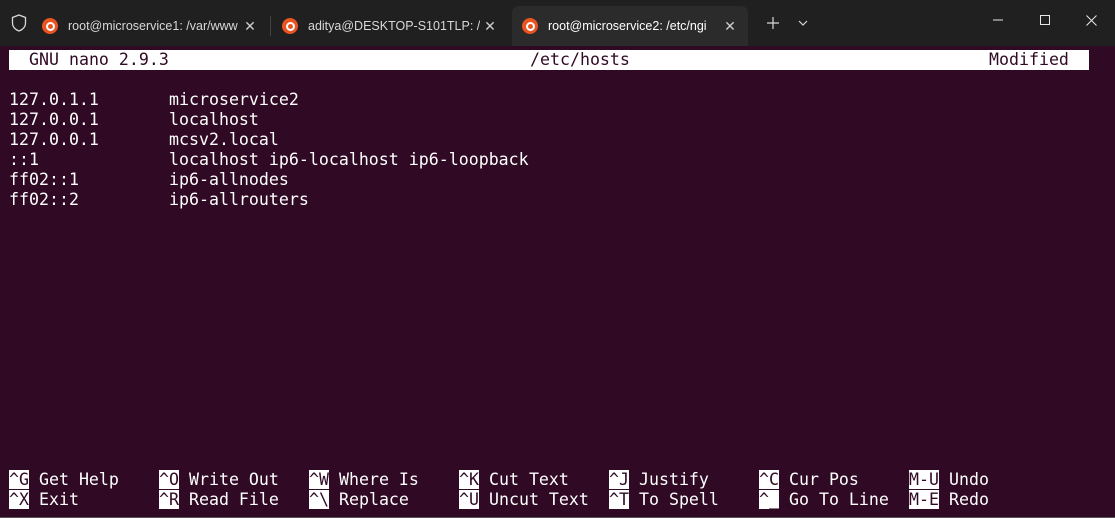  I want to click on file-line: ::1 localhost ip6-localhost ip6-loopback, so click(269, 160).